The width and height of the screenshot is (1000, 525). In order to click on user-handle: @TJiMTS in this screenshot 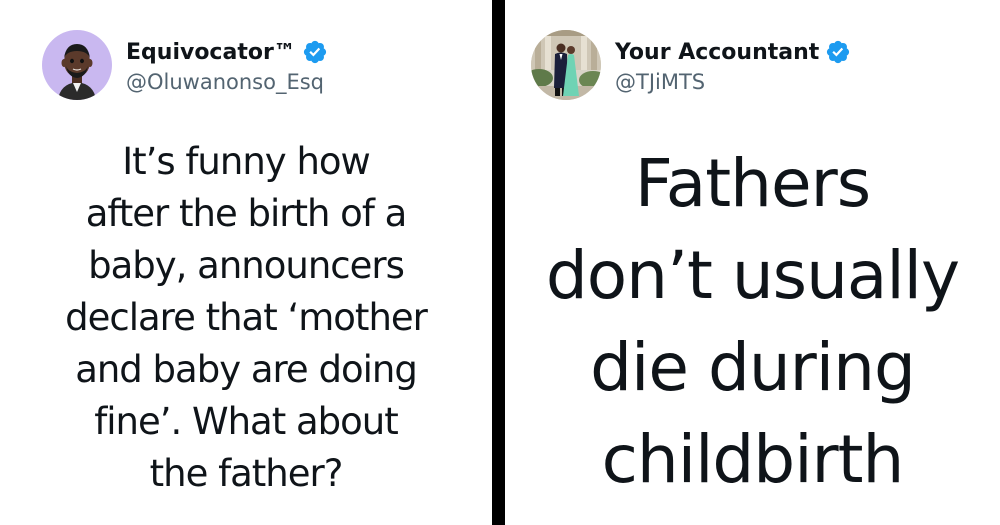, I will do `click(733, 82)`.